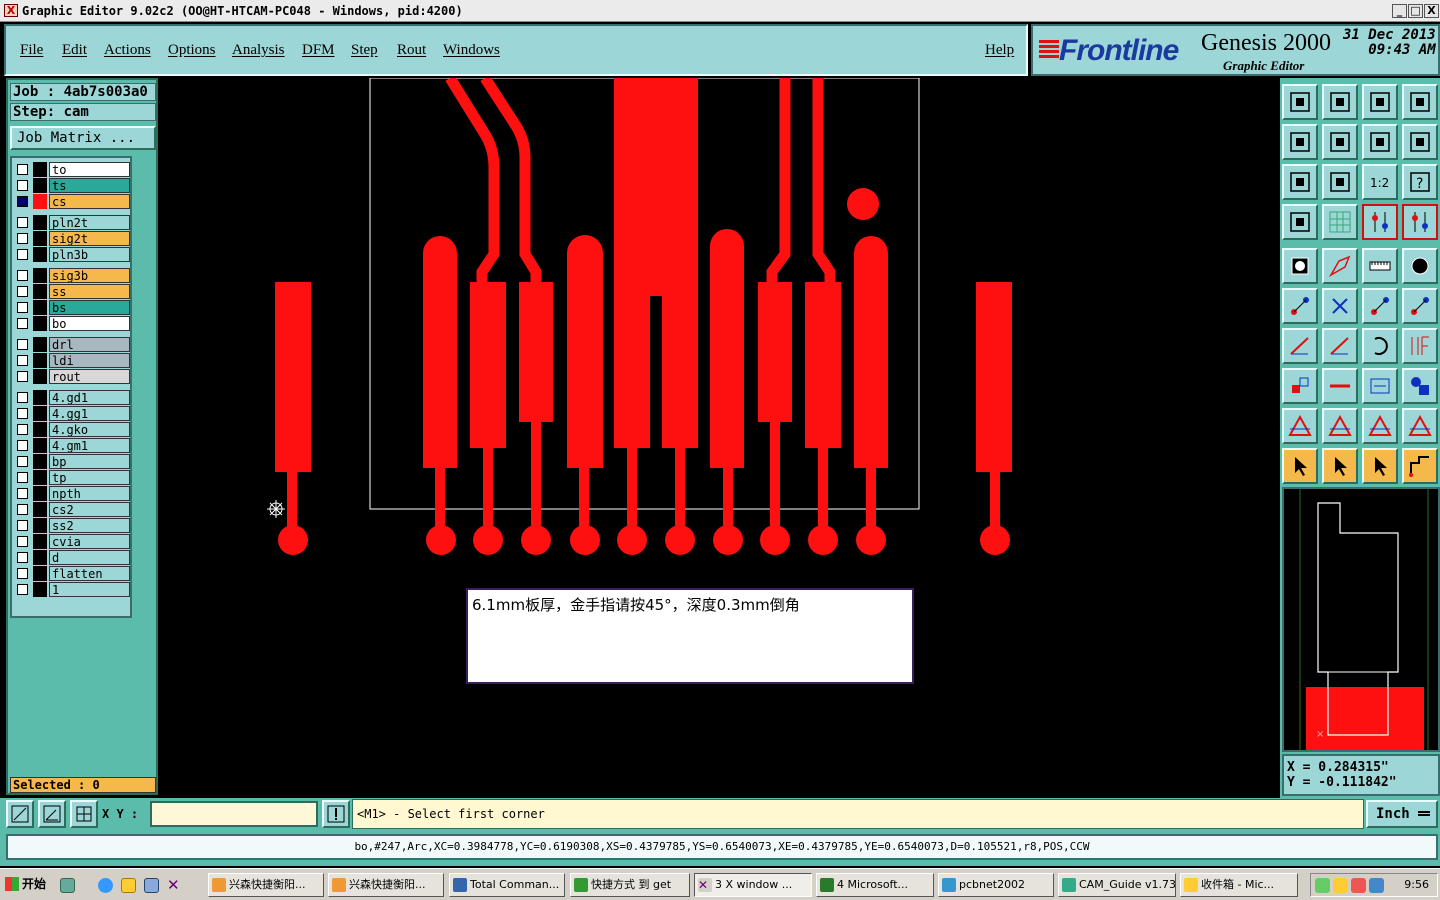 The image size is (1440, 900). What do you see at coordinates (1300, 466) in the screenshot?
I see `select-button` at bounding box center [1300, 466].